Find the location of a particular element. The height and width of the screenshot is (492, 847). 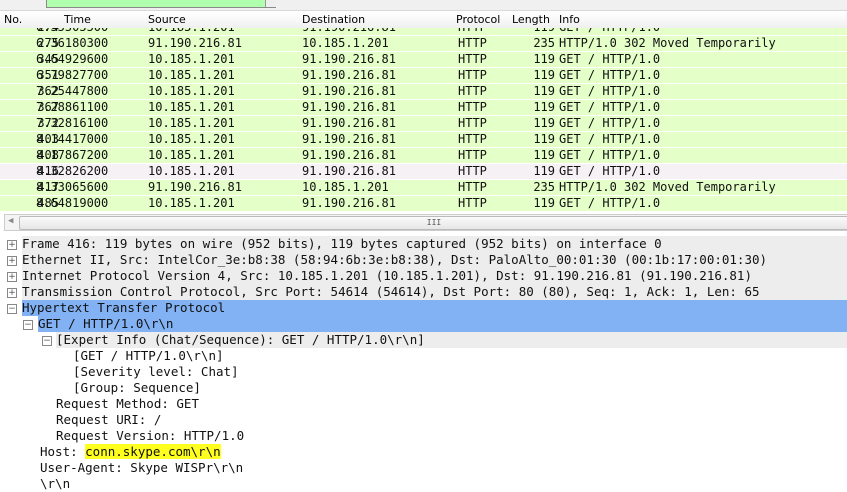

tree-severity: [Severity level: Chat] is located at coordinates (156, 372).